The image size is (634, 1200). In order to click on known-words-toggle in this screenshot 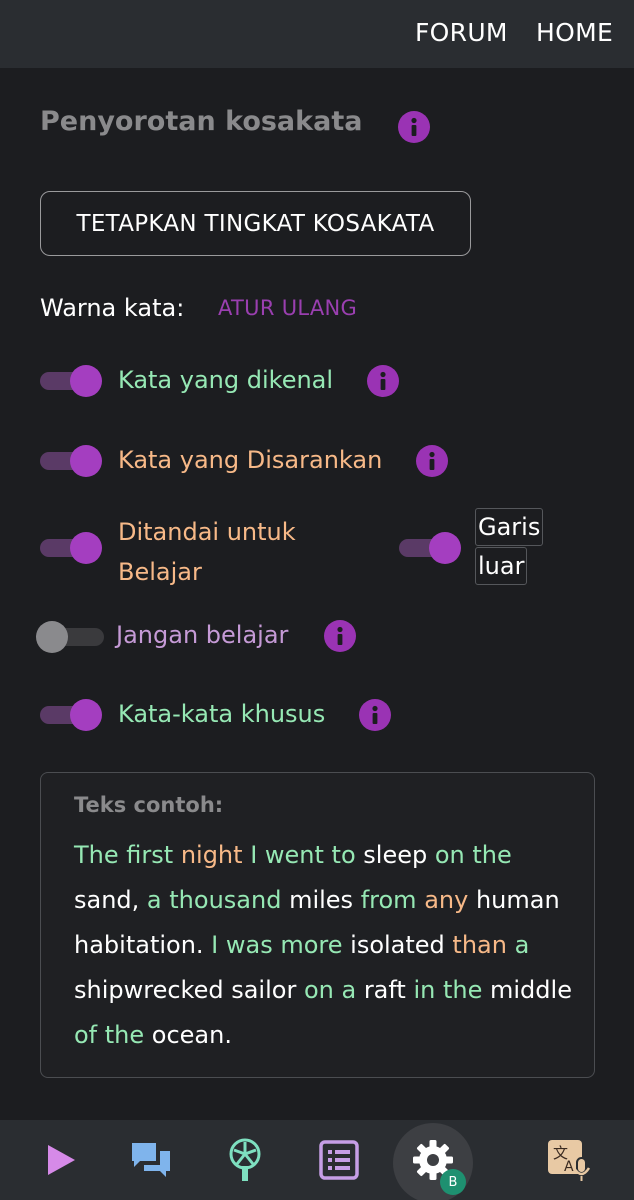, I will do `click(72, 380)`.